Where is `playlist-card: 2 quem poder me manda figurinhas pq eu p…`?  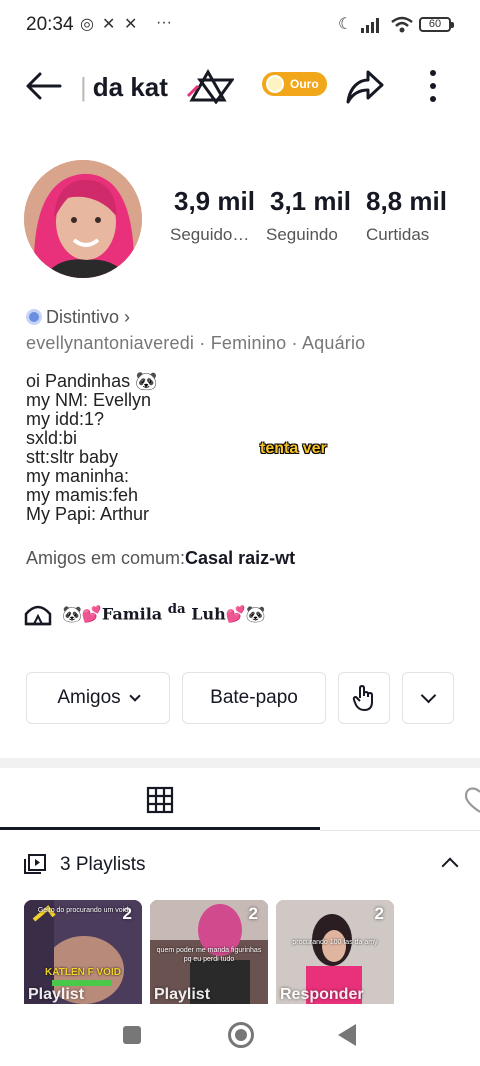 playlist-card: 2 quem poder me manda figurinhas pq eu p… is located at coordinates (209, 952).